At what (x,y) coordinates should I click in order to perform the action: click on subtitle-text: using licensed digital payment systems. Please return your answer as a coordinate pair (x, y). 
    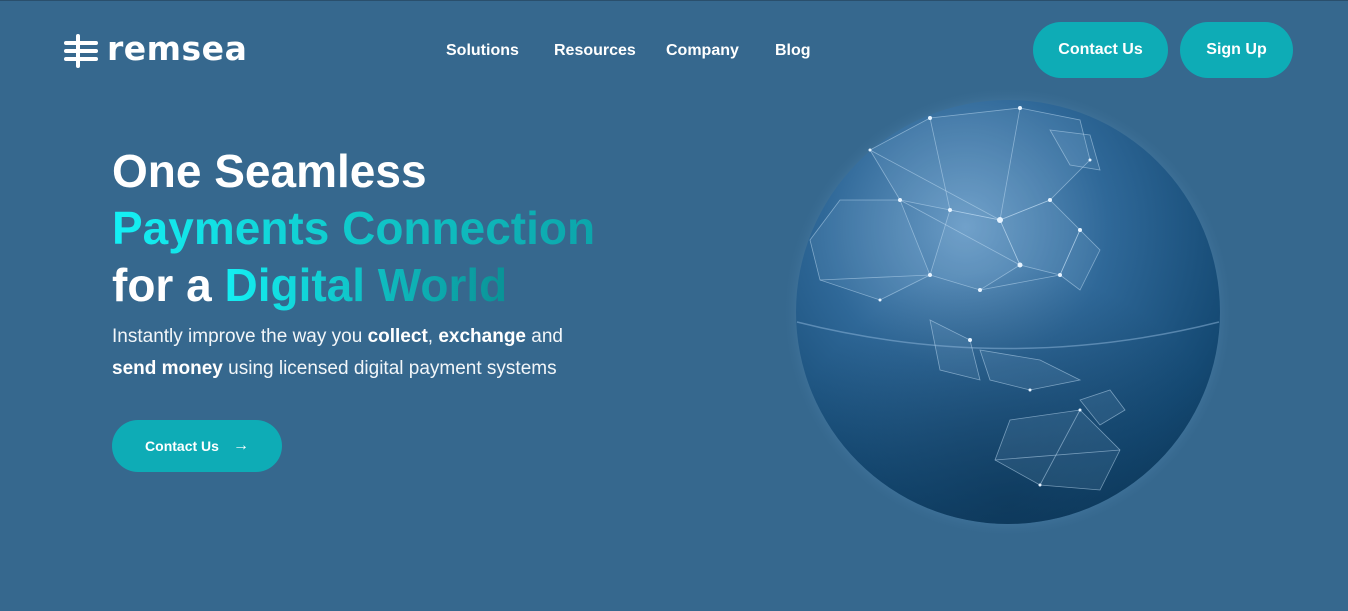
    Looking at the image, I should click on (389, 368).